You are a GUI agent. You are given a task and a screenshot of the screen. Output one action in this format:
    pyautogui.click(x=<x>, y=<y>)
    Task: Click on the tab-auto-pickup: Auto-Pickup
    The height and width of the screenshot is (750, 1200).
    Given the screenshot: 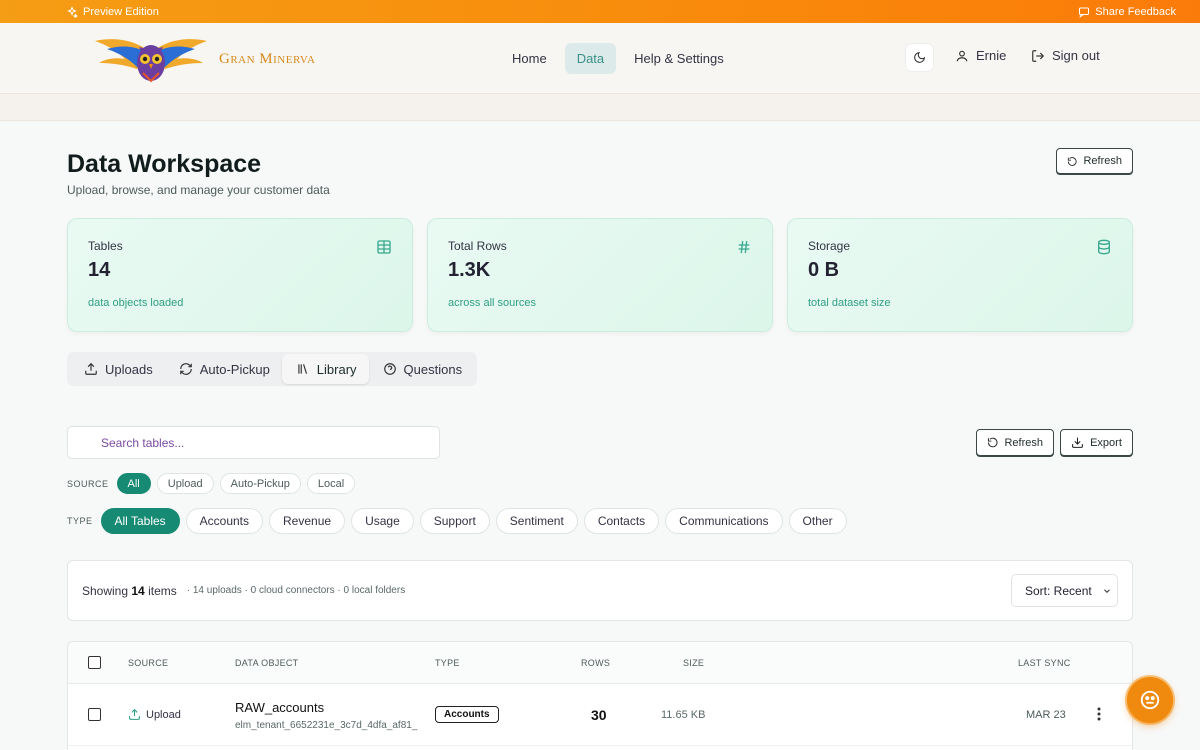 What is the action you would take?
    pyautogui.click(x=223, y=369)
    